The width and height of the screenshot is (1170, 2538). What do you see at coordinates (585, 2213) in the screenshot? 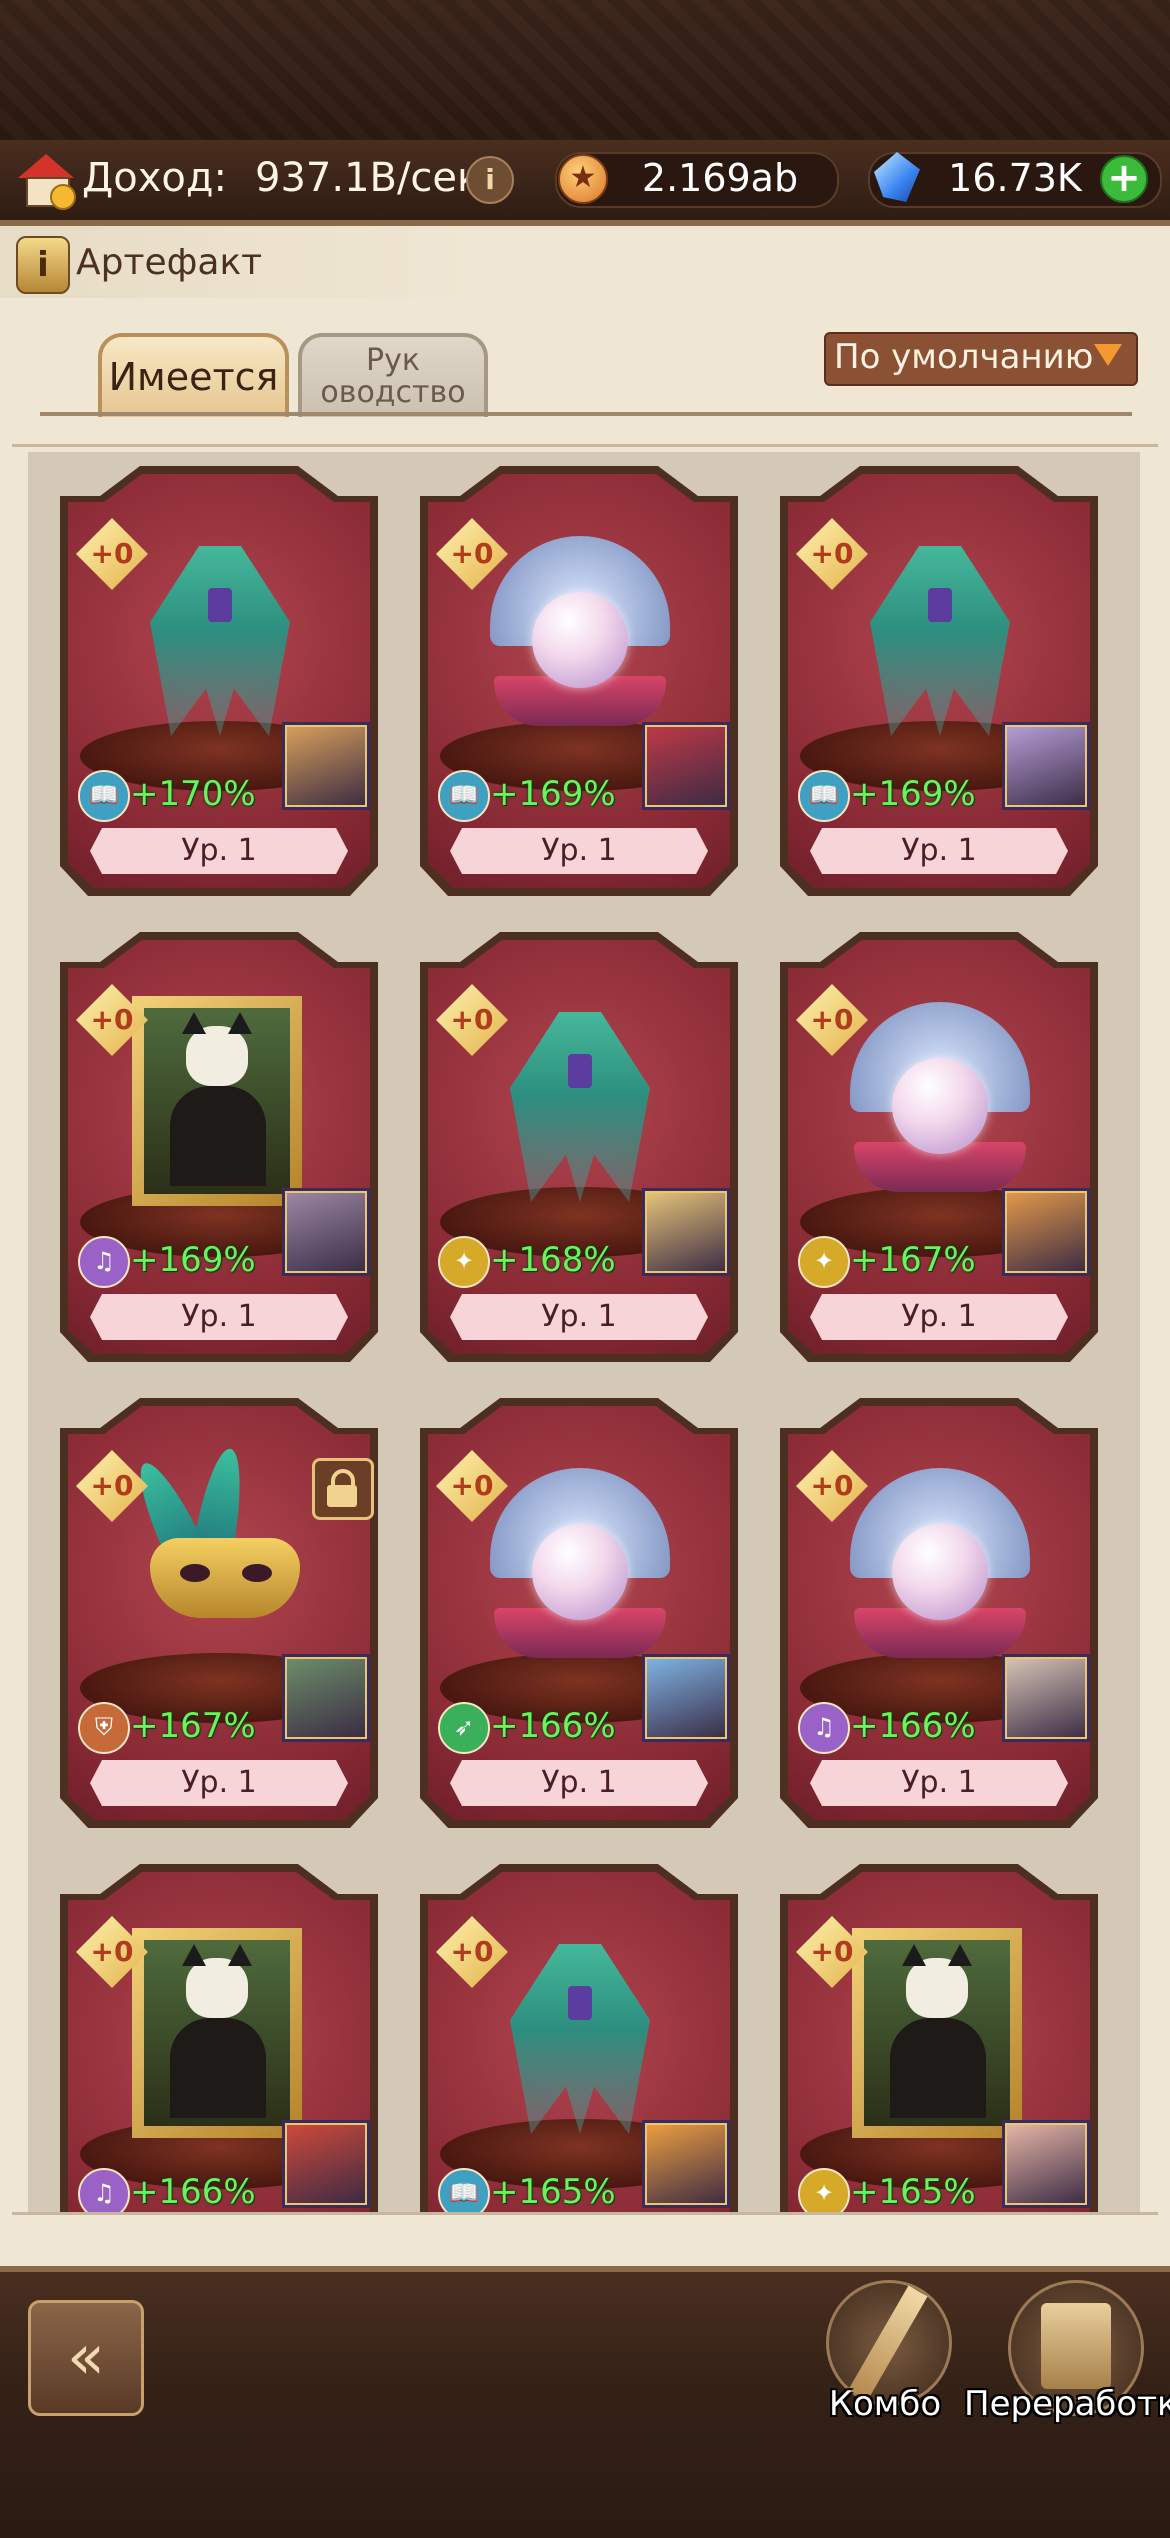
I see `grid-bottom-divider` at bounding box center [585, 2213].